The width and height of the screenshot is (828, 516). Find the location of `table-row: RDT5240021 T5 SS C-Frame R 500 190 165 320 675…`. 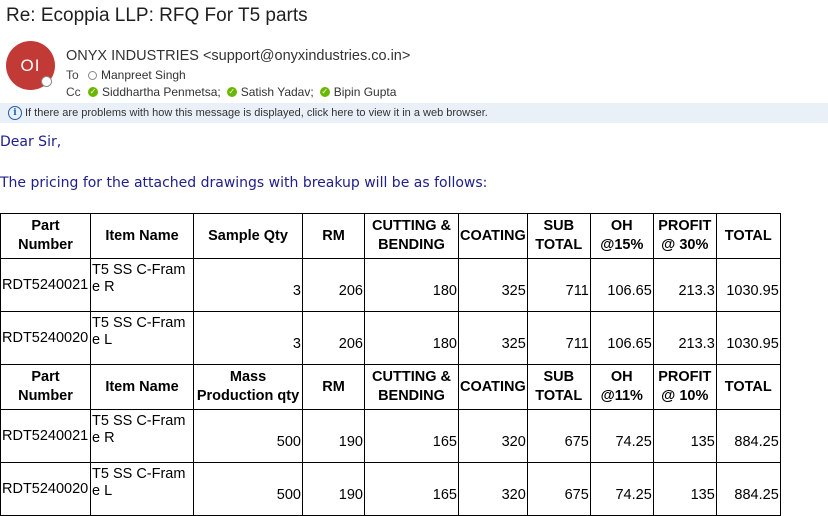

table-row: RDT5240021 T5 SS C-Frame R 500 190 165 320 675… is located at coordinates (390, 436).